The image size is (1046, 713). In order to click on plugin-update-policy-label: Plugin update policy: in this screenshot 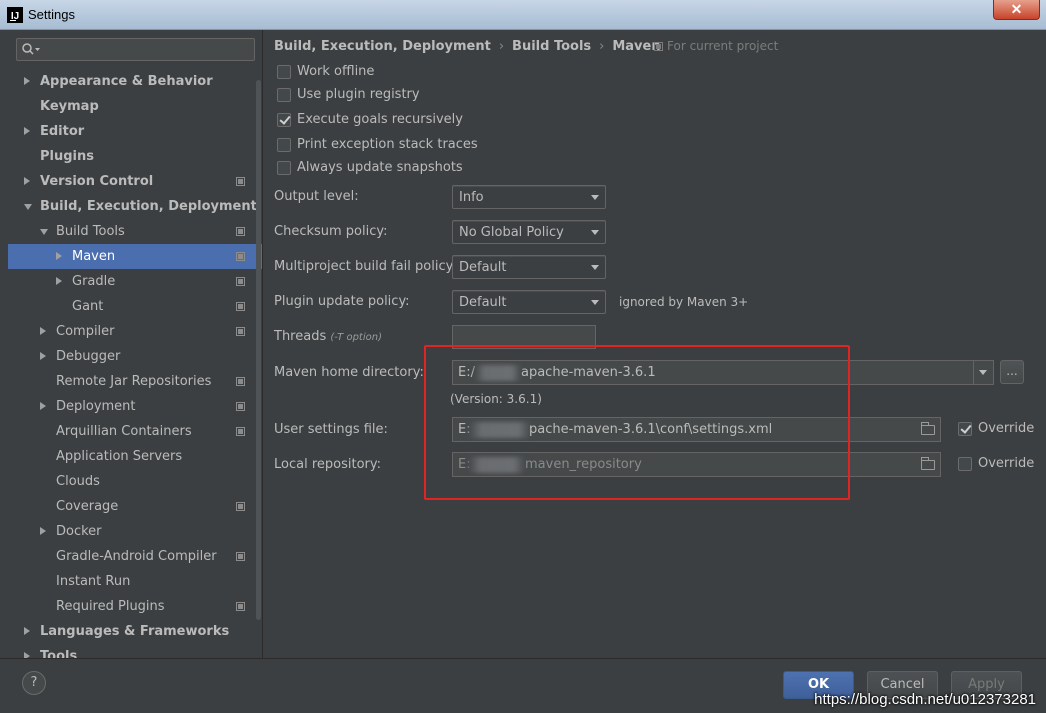, I will do `click(342, 301)`.